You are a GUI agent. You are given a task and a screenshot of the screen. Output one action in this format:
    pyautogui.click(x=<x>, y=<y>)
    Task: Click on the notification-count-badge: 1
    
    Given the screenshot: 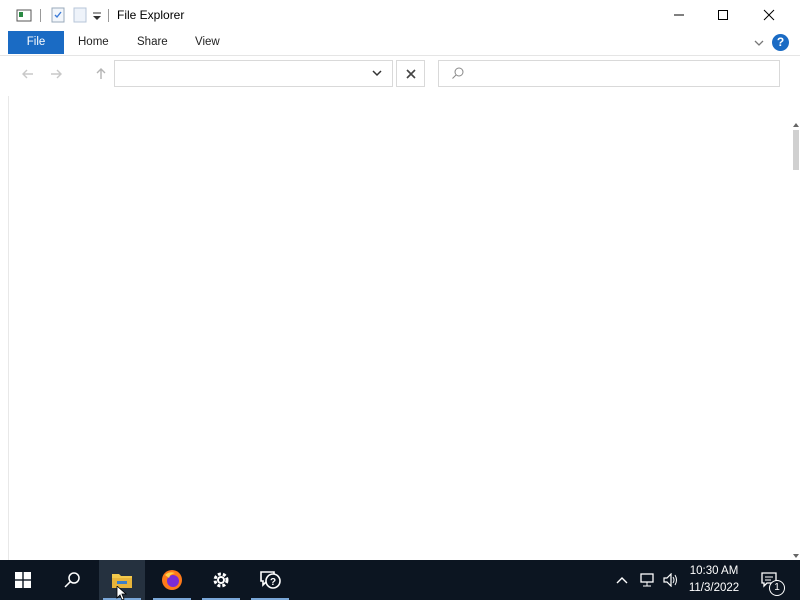 What is the action you would take?
    pyautogui.click(x=777, y=588)
    